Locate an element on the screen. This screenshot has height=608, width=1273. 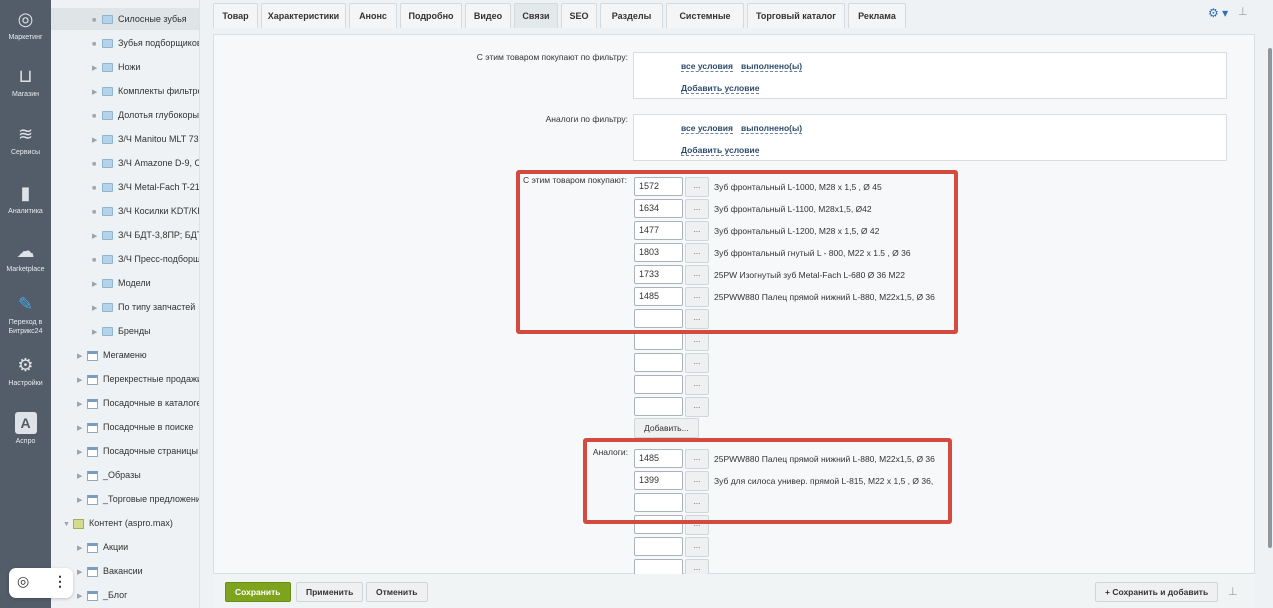
tab-6: SEO is located at coordinates (579, 15).